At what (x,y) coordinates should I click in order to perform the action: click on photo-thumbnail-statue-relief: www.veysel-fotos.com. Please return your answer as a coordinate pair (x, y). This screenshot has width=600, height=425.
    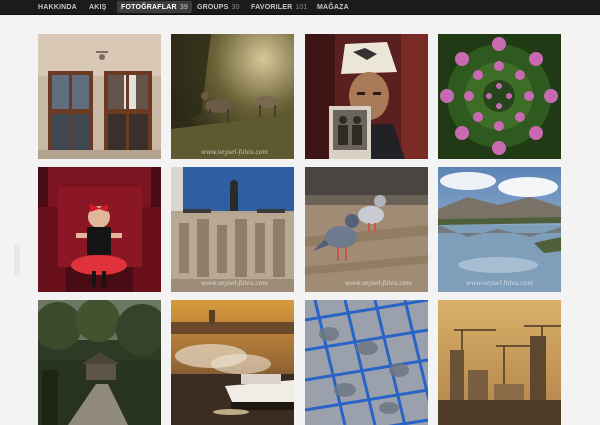
    Looking at the image, I should click on (232, 229).